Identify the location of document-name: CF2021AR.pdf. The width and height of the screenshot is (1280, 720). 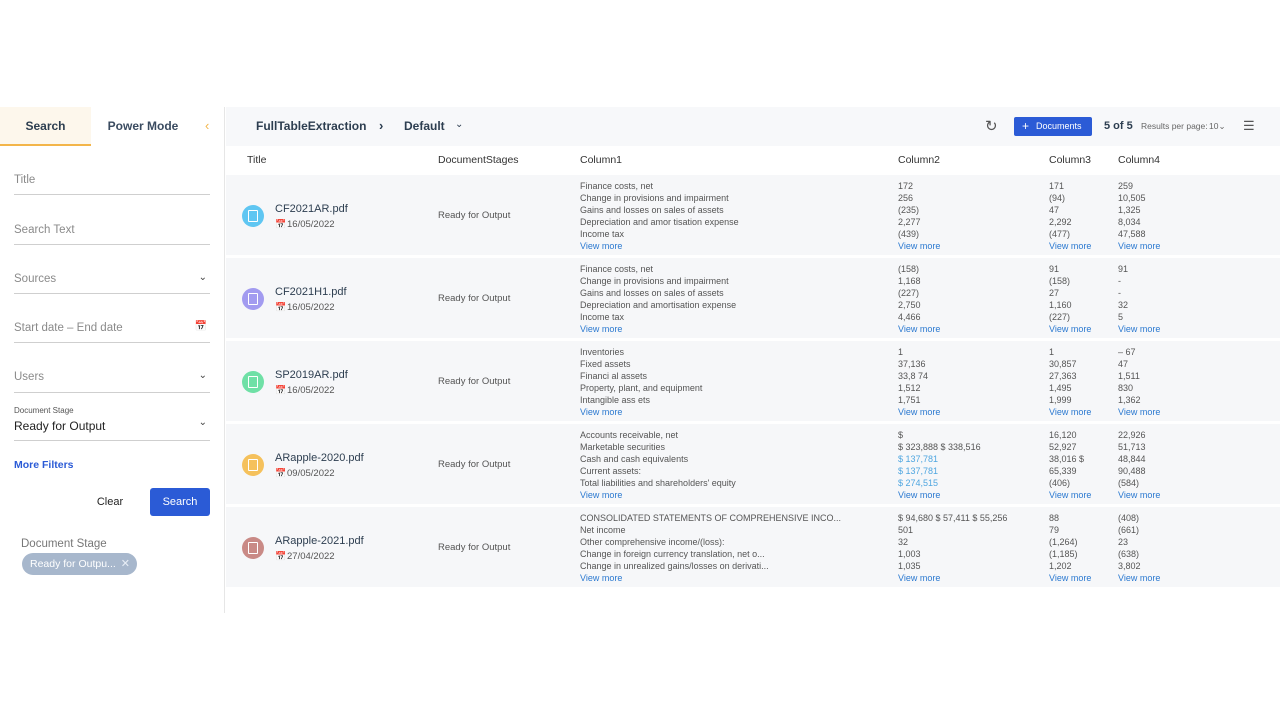
(311, 209).